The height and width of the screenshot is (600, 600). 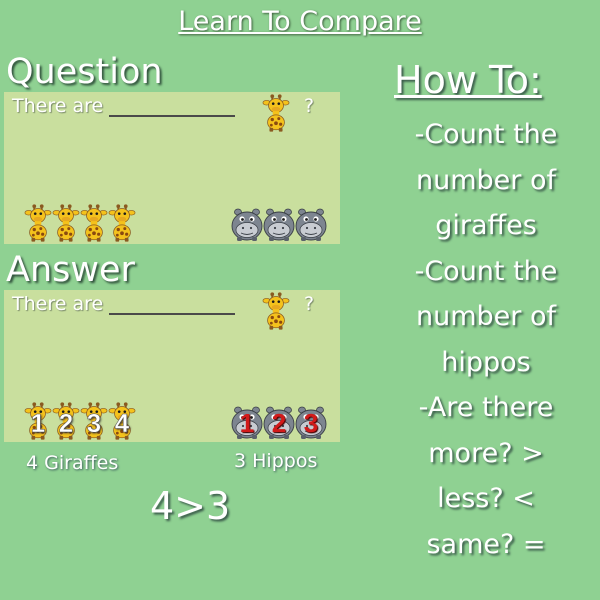 What do you see at coordinates (276, 461) in the screenshot?
I see `hippo-count-caption: 3 Hippos` at bounding box center [276, 461].